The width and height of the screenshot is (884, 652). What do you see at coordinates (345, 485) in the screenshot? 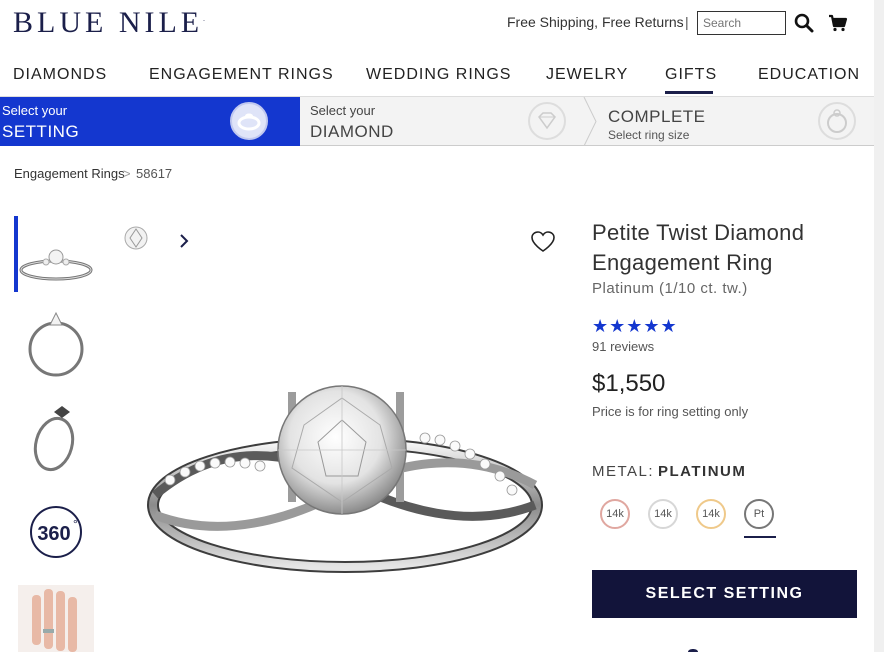
I see `ring-product-image` at bounding box center [345, 485].